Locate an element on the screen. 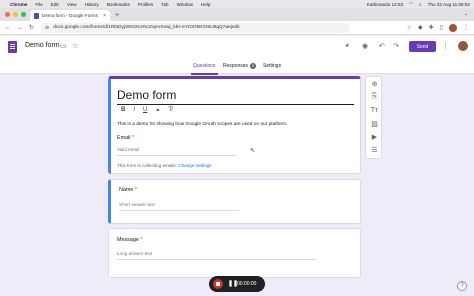 Image resolution: width=474 pixels, height=296 pixels. change-settings-link: Change settings is located at coordinates (194, 165).